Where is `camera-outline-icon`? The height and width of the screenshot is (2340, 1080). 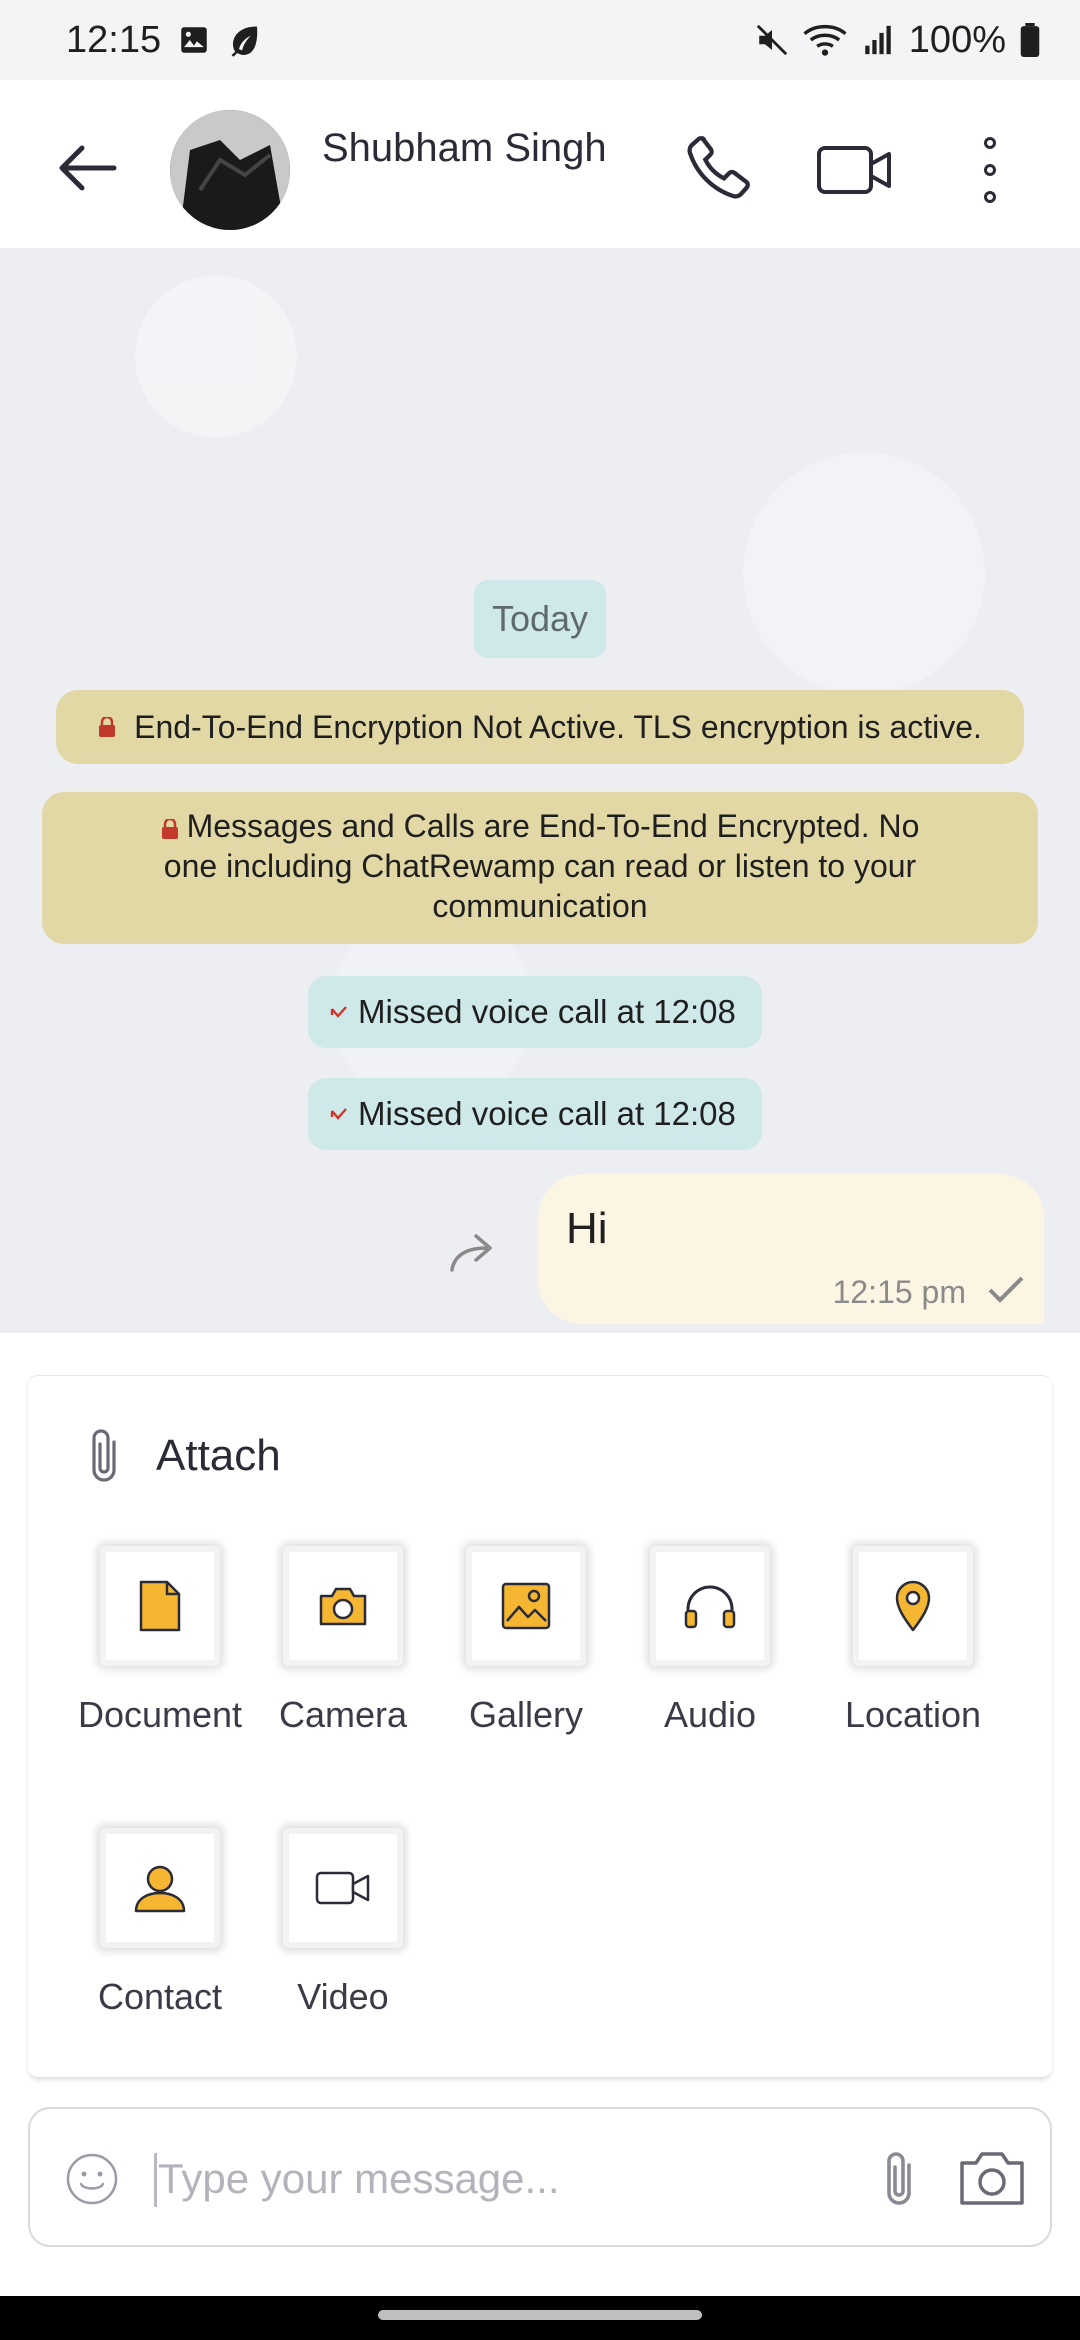
camera-outline-icon is located at coordinates (992, 2178).